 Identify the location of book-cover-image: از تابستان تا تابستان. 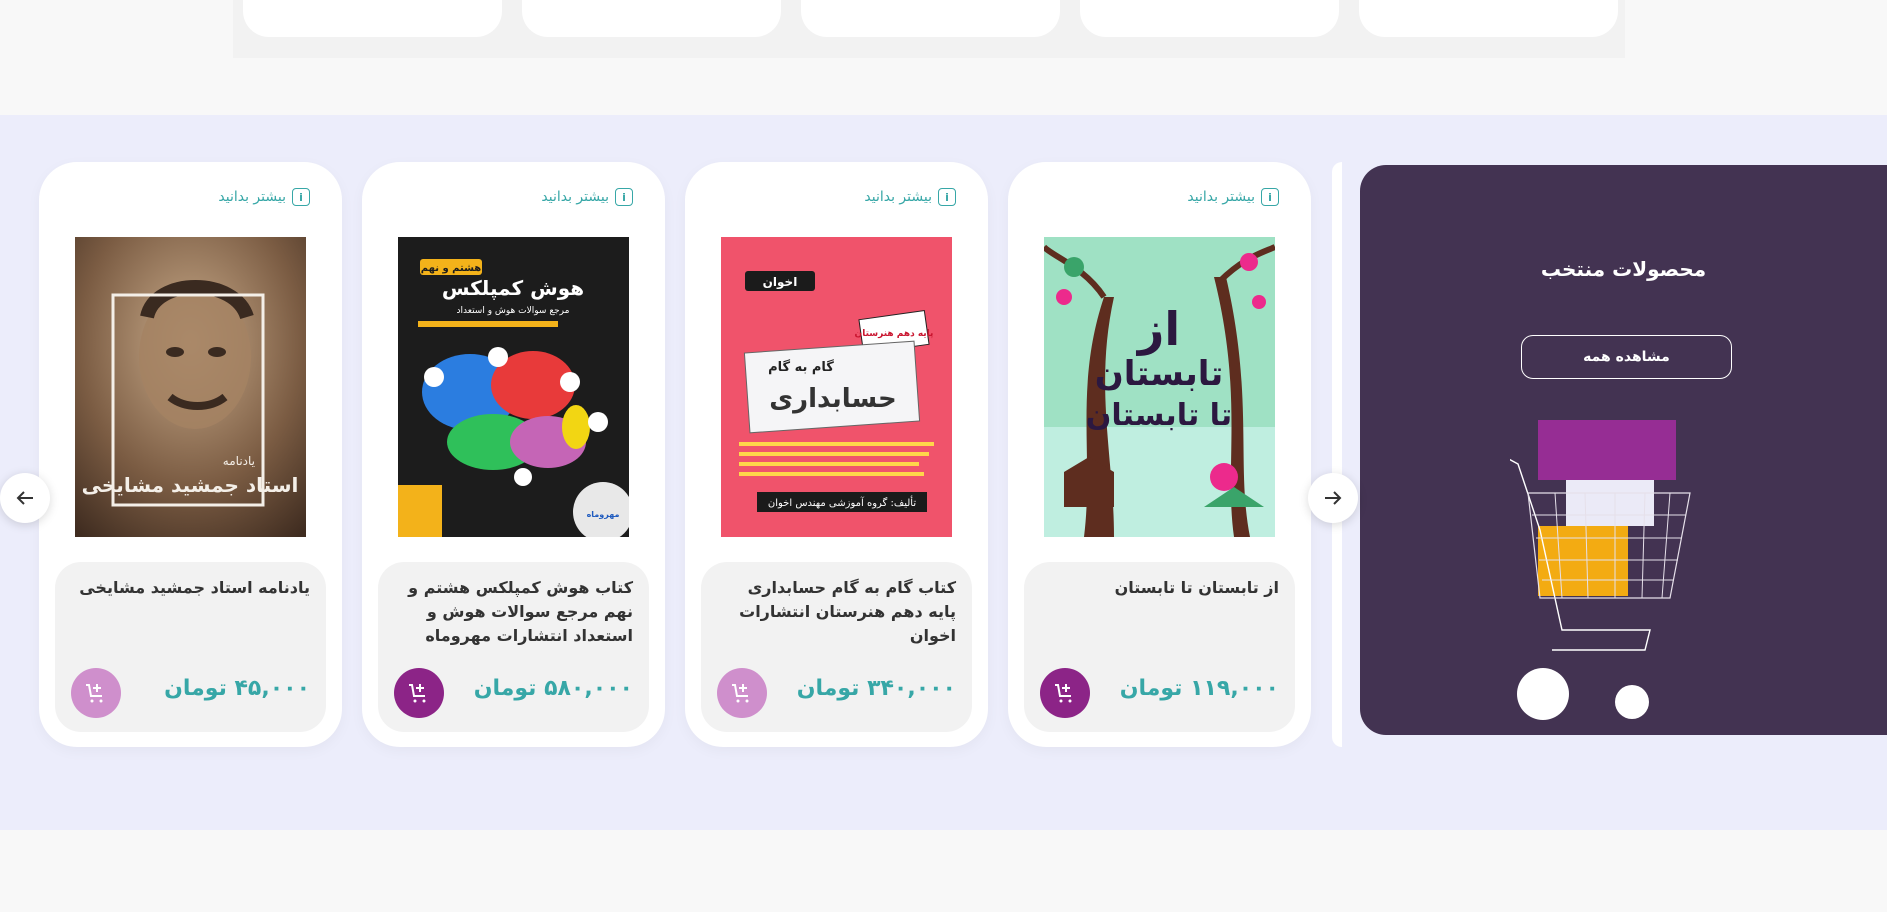
(1159, 387).